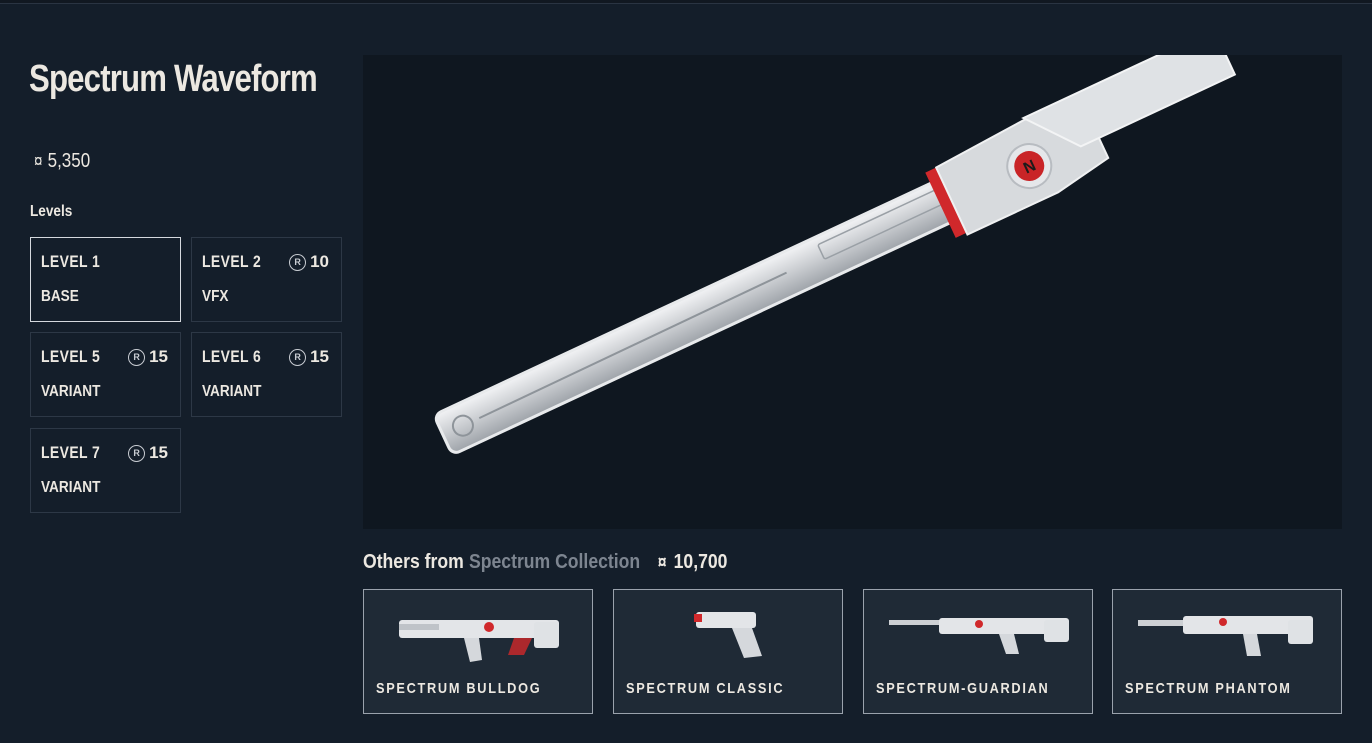  I want to click on level-card-5: LEVEL 5 R 15 VARIANT, so click(105, 374).